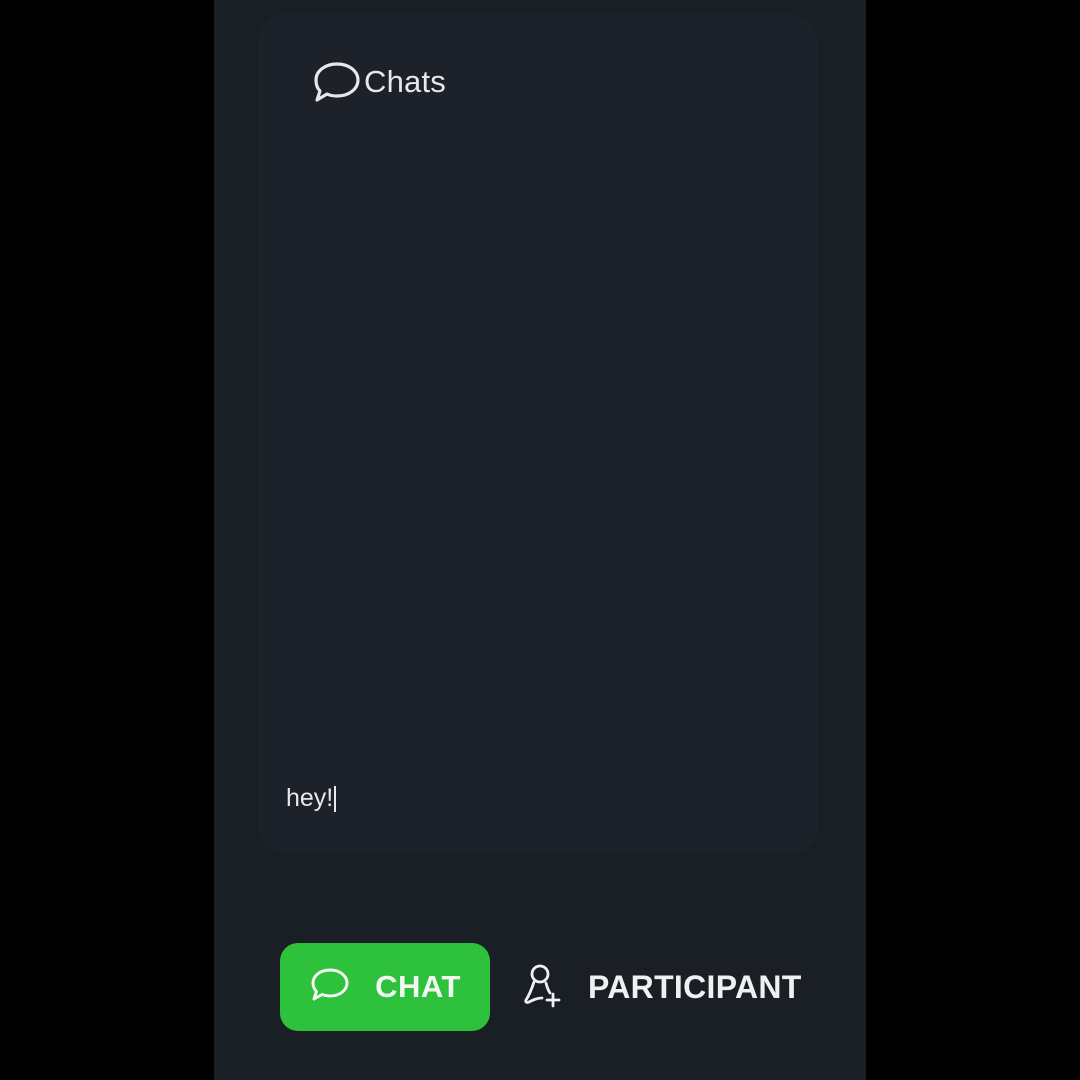 The width and height of the screenshot is (1080, 1080). I want to click on participant-tab-button: PARTICIPANT, so click(661, 987).